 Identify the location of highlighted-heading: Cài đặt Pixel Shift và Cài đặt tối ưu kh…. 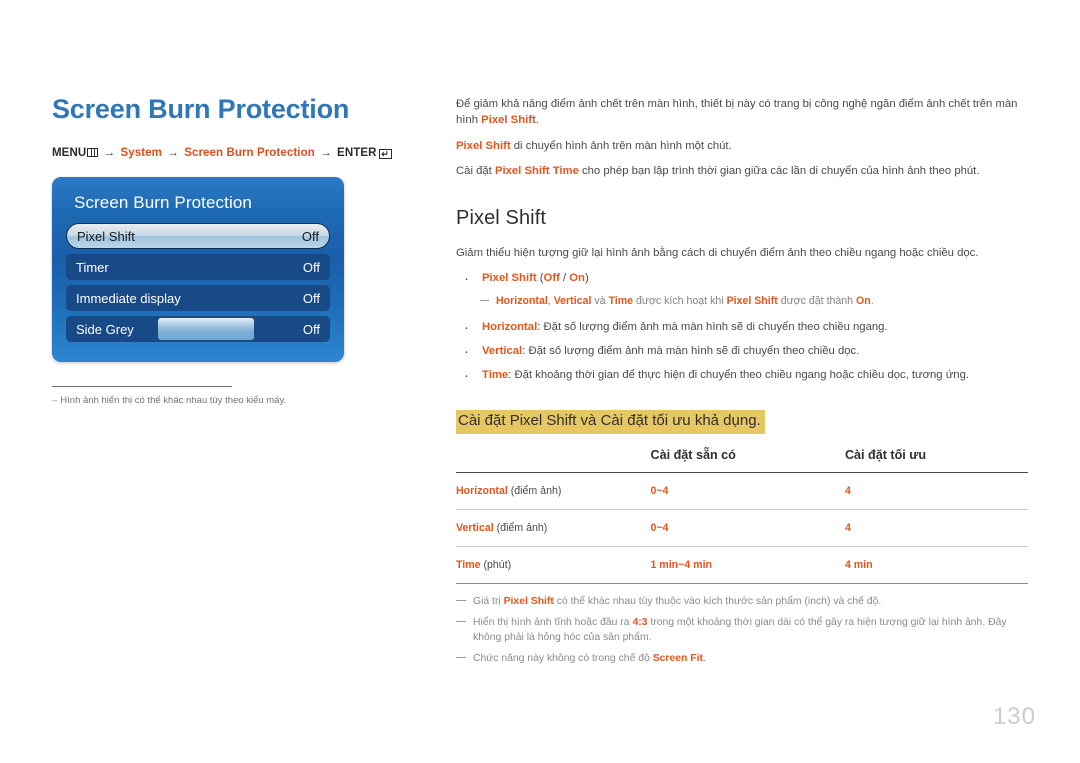
(610, 421).